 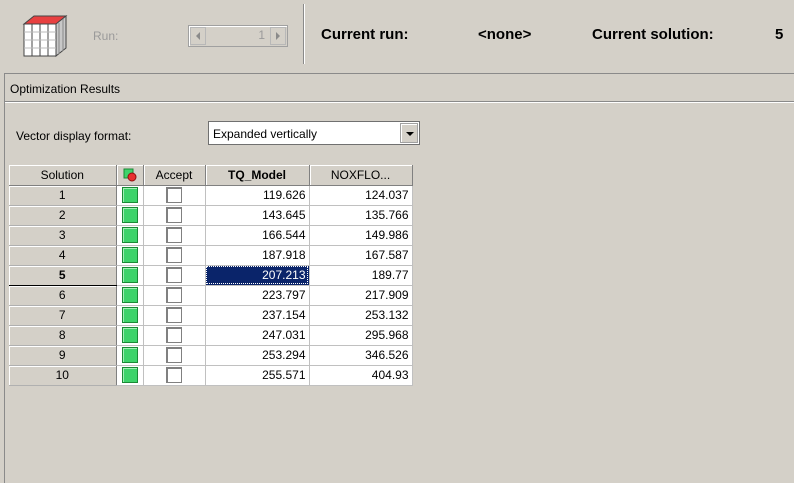 I want to click on vector-display-format-label: Vector display format:, so click(x=74, y=136).